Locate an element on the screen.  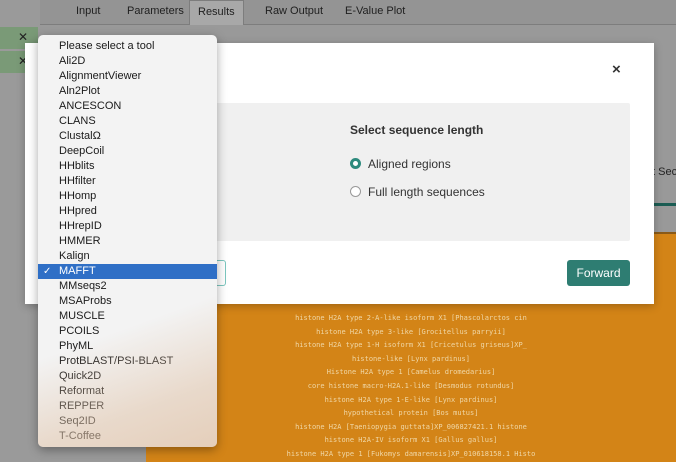
full-length-radio is located at coordinates (355, 191).